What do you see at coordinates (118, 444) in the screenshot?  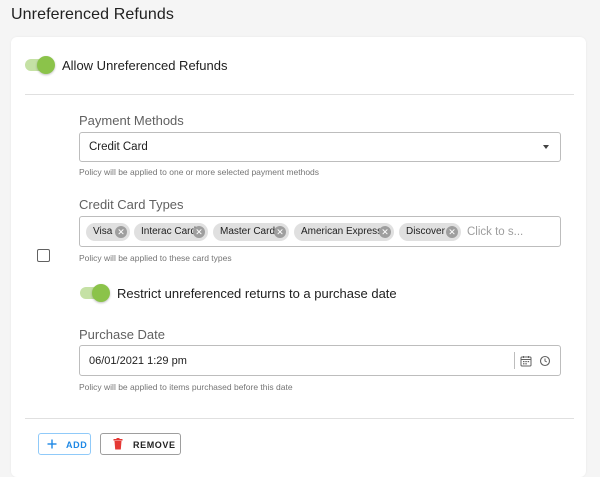 I see `trash-icon` at bounding box center [118, 444].